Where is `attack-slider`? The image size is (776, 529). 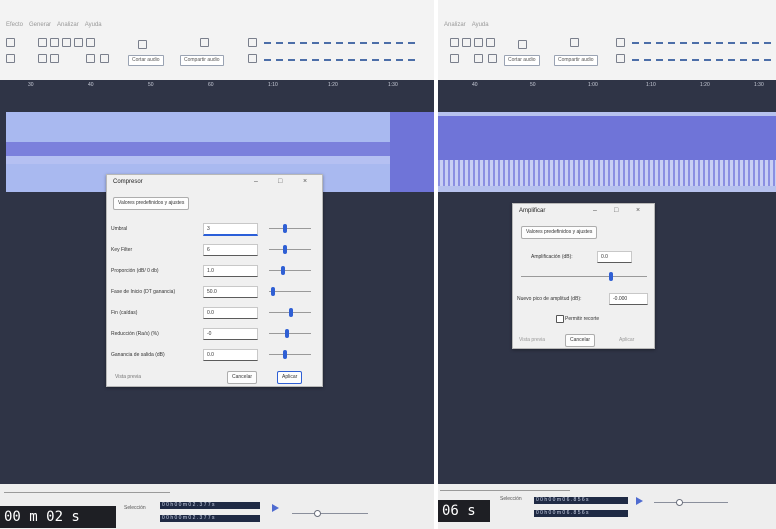 attack-slider is located at coordinates (290, 291).